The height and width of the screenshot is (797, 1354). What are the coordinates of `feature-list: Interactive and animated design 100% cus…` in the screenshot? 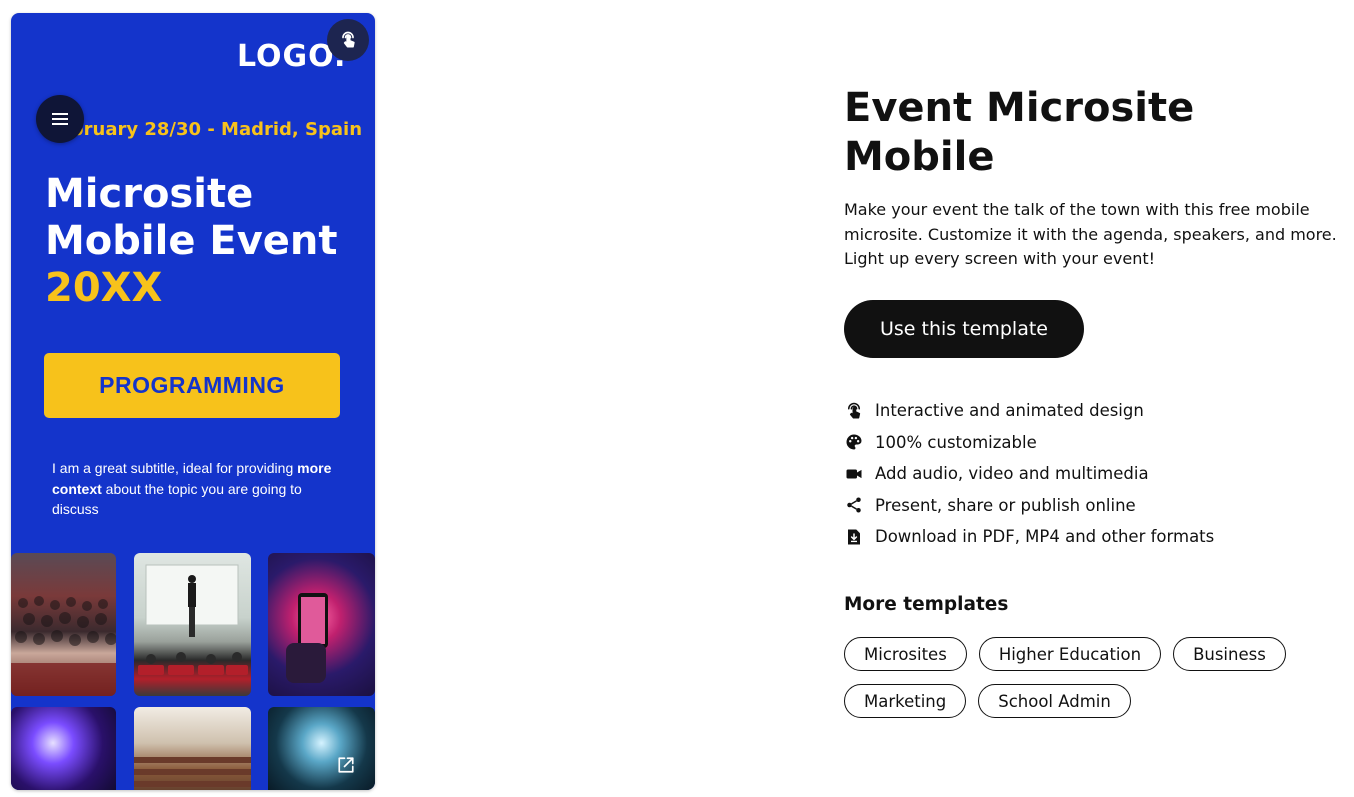 It's located at (1084, 474).